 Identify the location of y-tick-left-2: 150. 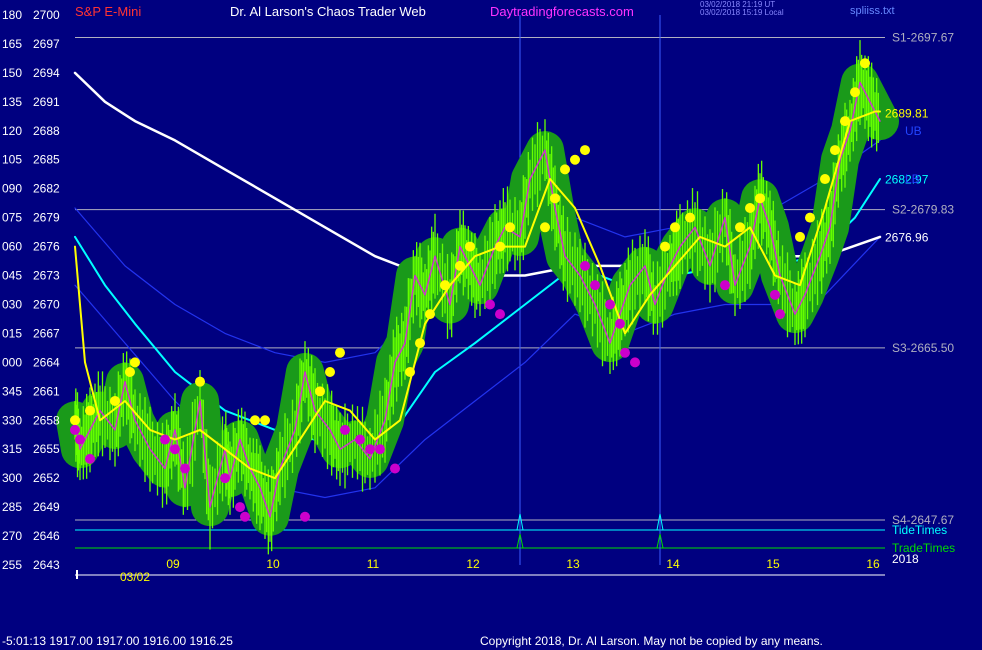
(12, 73).